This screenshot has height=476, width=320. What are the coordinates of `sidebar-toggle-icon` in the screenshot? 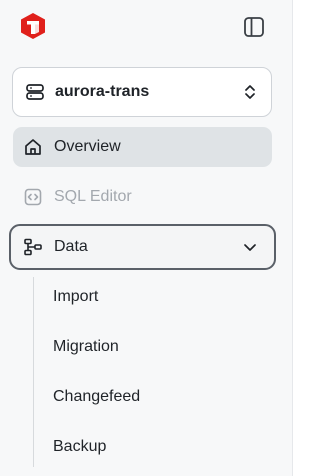 It's located at (254, 27).